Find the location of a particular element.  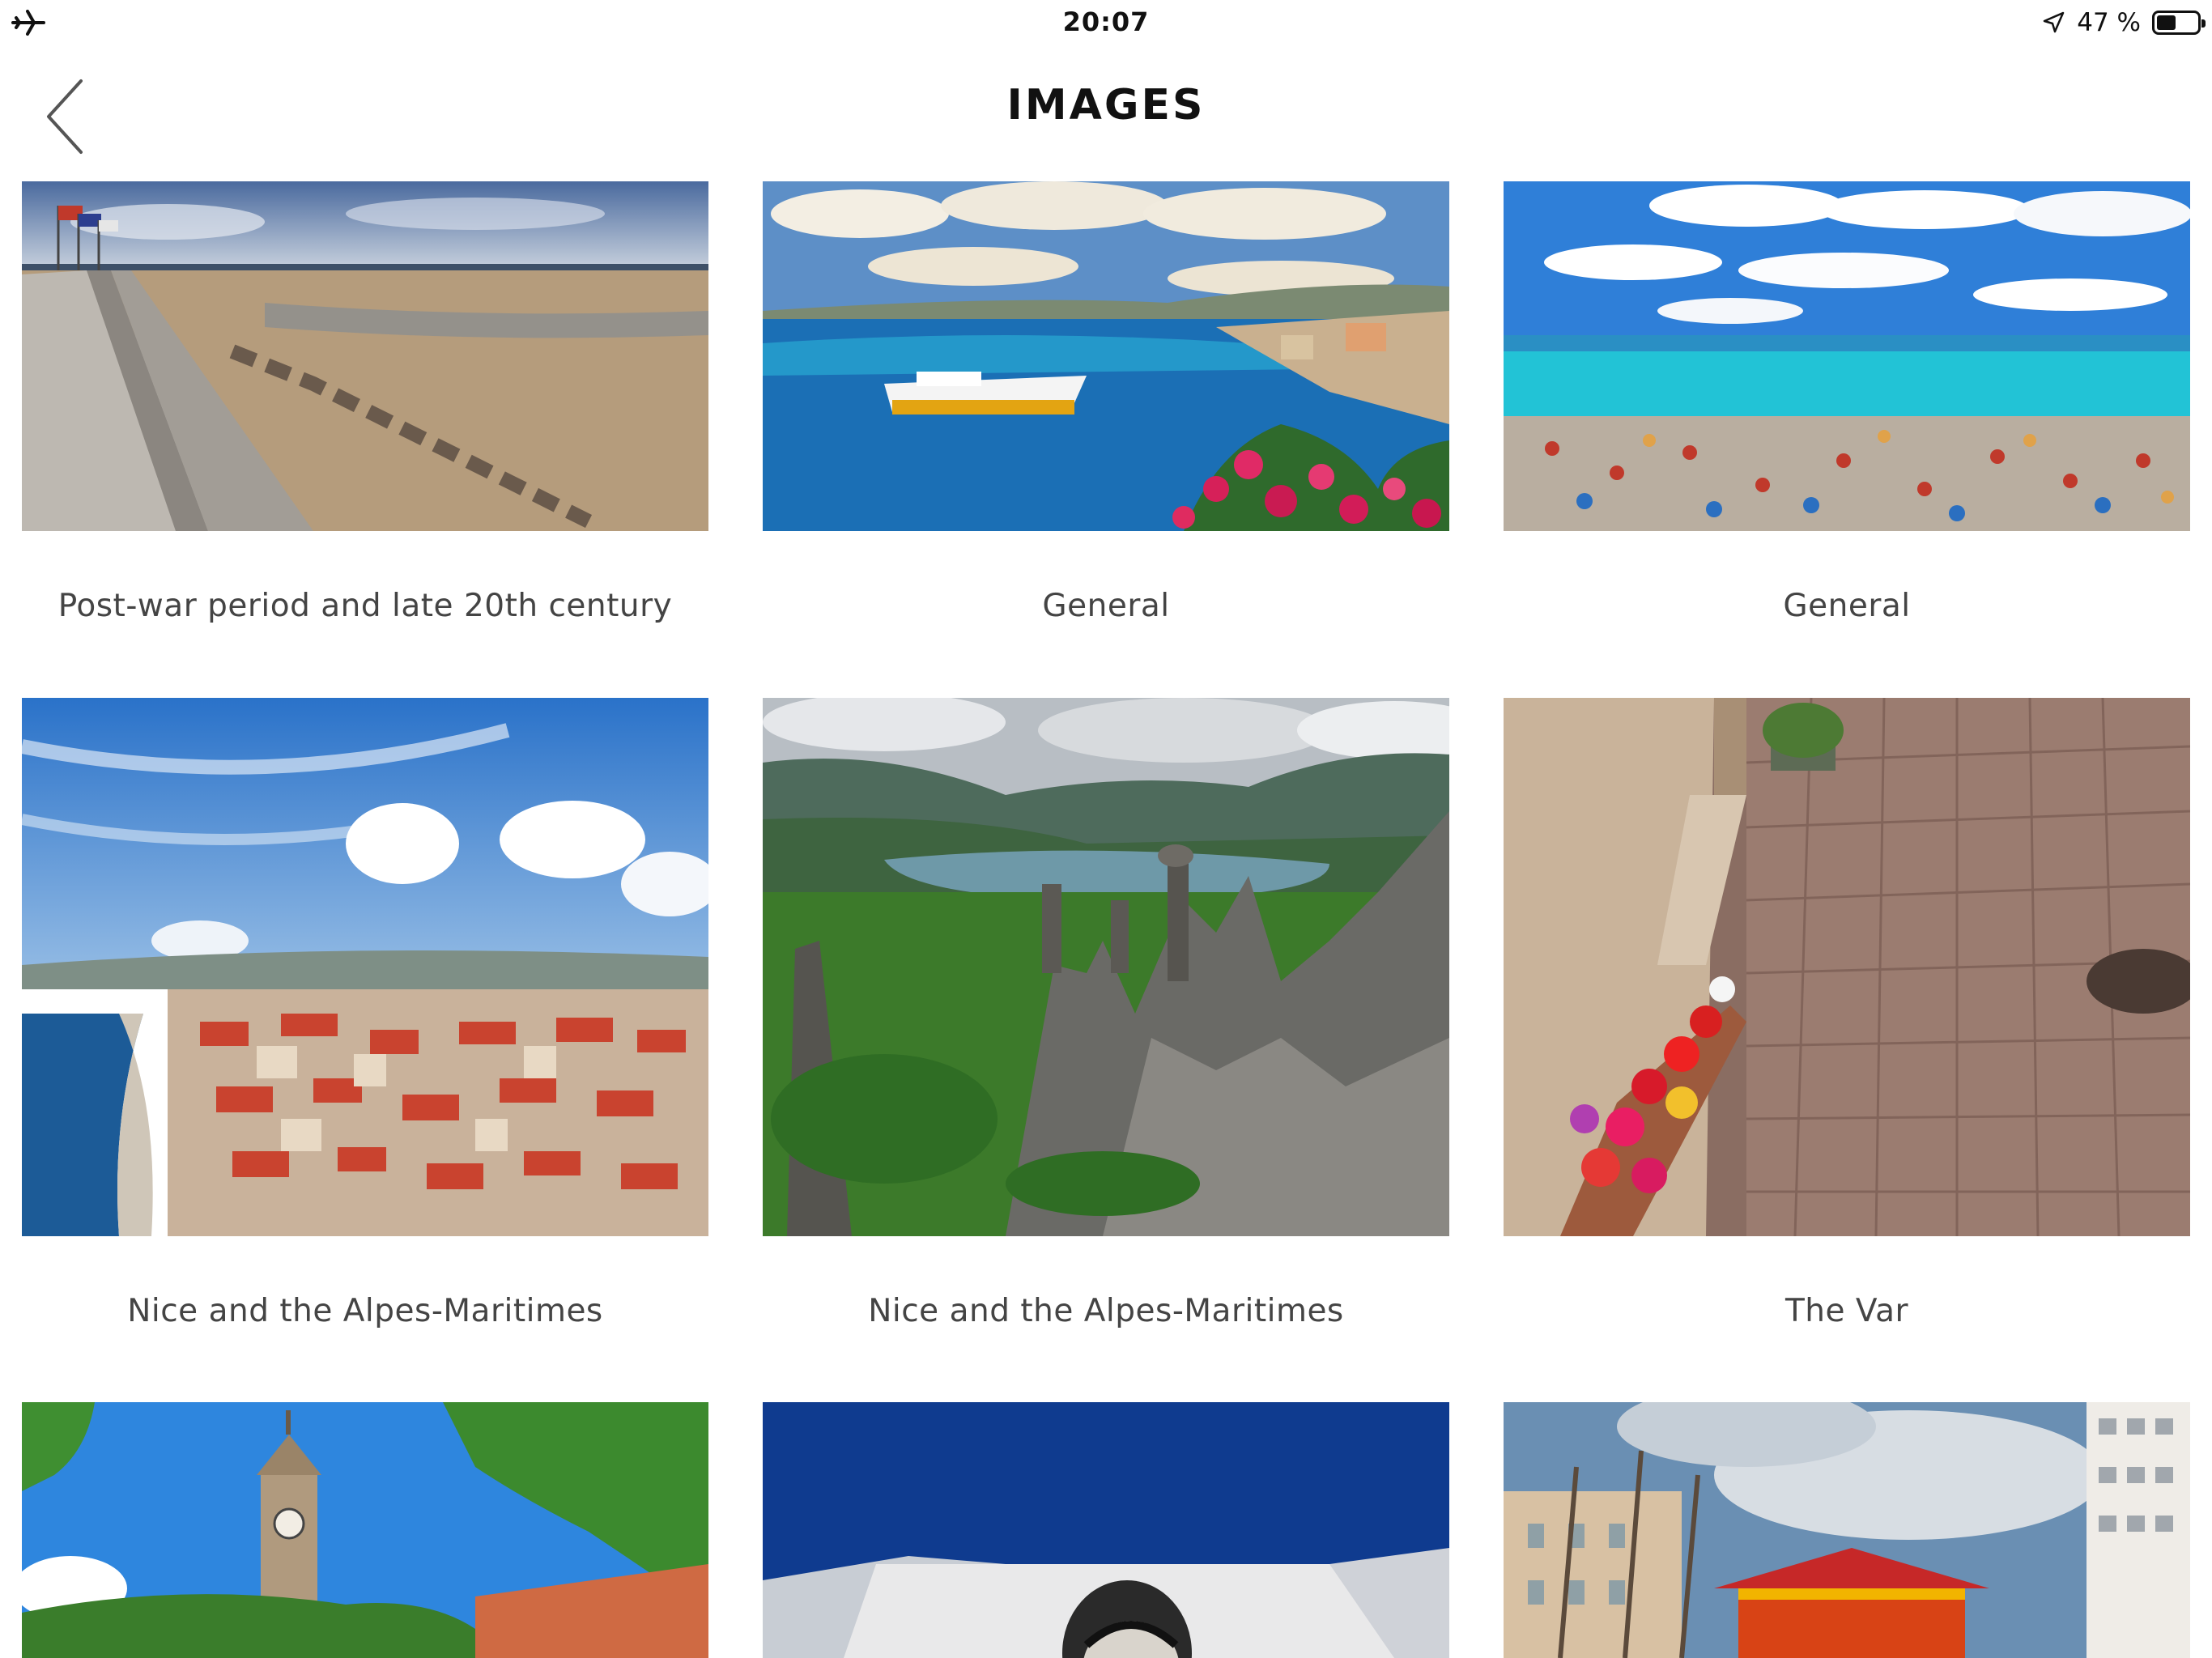

gallery-item: The Var is located at coordinates (1847, 1013).